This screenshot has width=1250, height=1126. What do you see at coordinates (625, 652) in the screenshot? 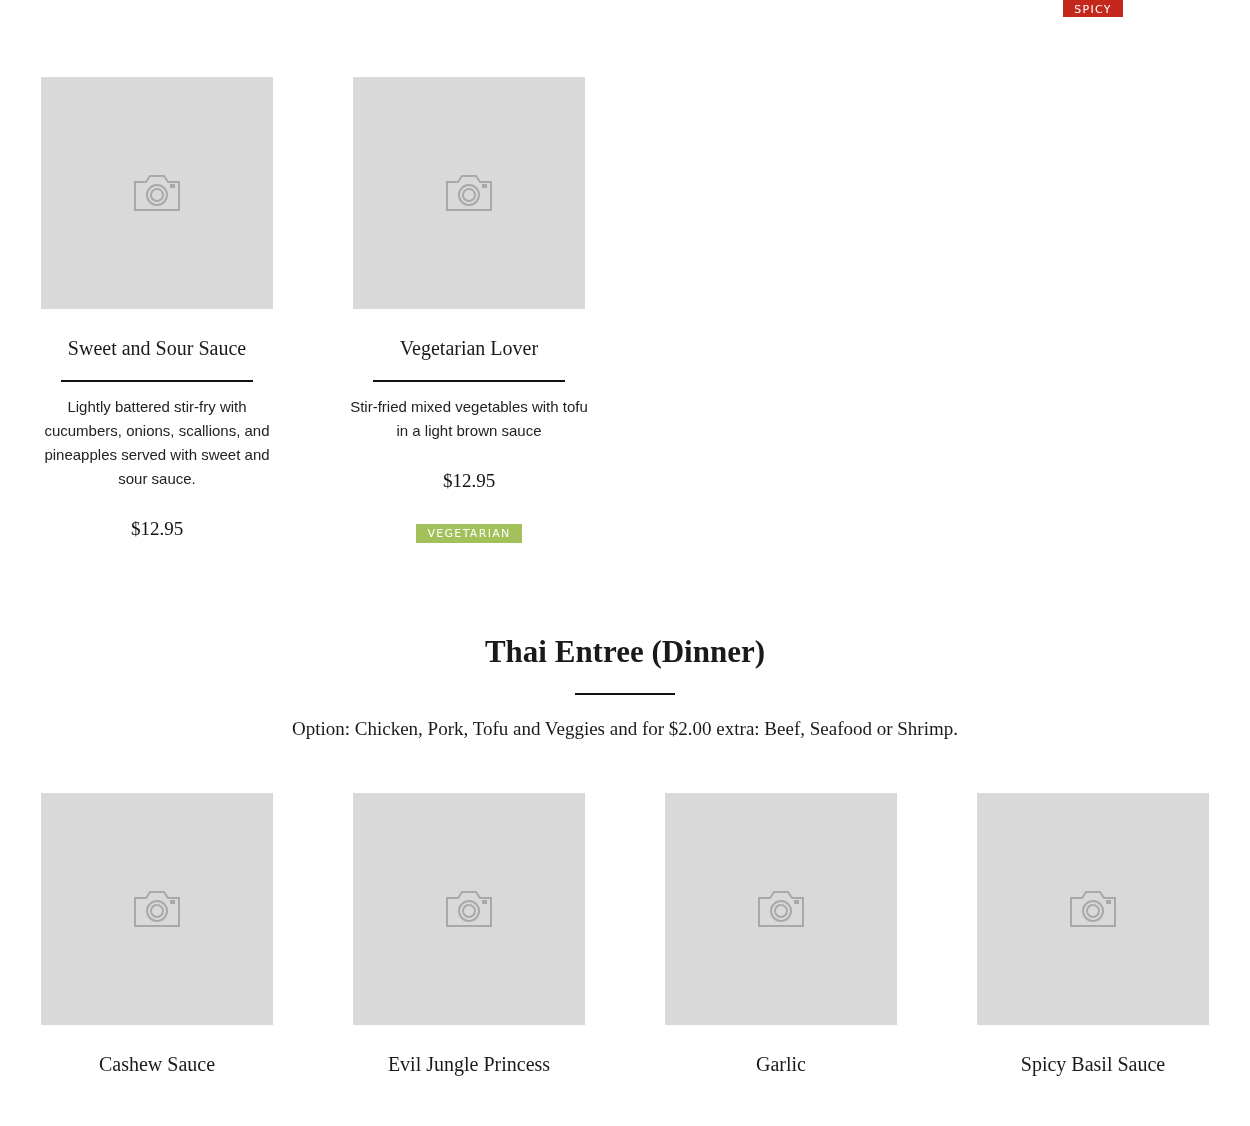
I see `section-title: Thai Entree (Dinner)` at bounding box center [625, 652].